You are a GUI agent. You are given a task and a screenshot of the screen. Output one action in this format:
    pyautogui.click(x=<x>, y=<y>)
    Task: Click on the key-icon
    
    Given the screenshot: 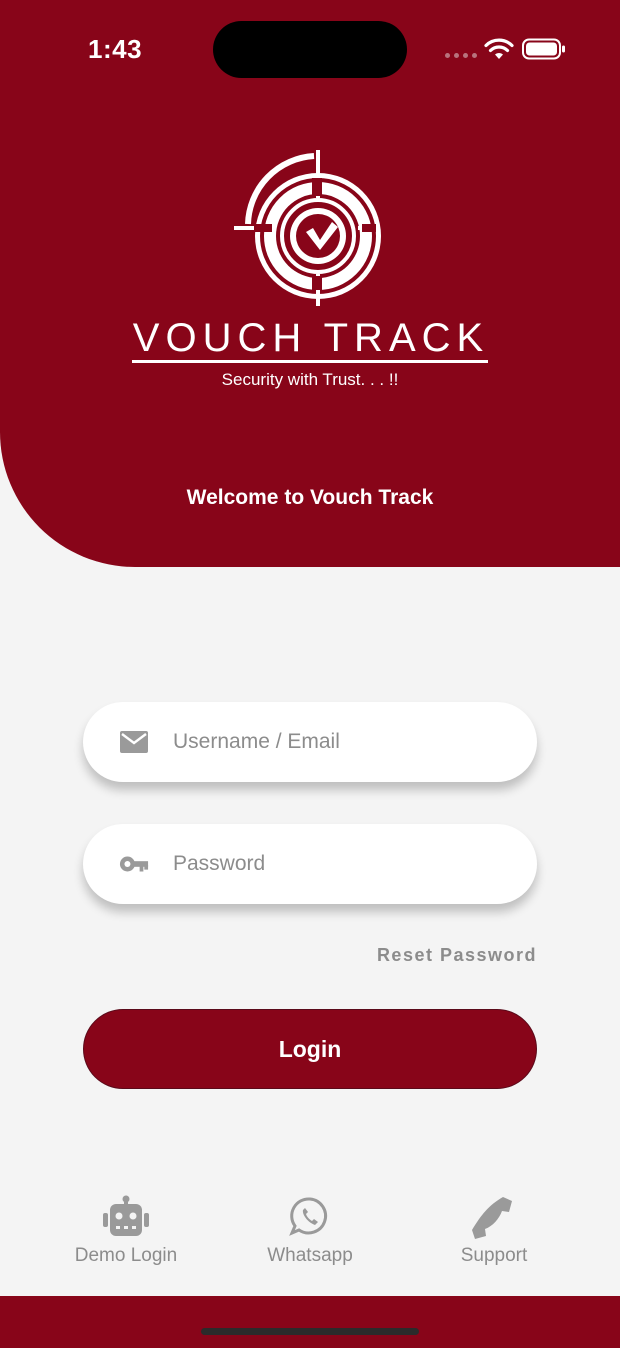 What is the action you would take?
    pyautogui.click(x=134, y=864)
    